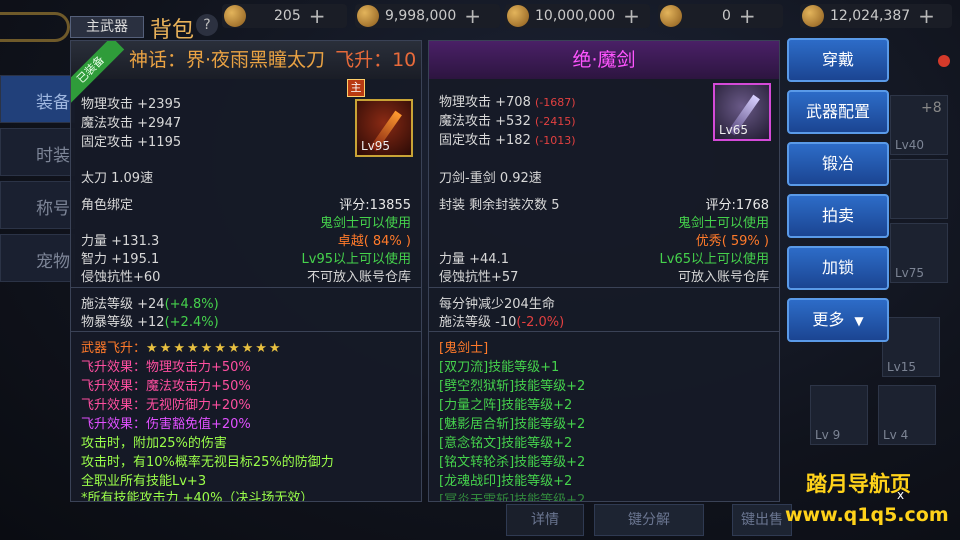  I want to click on nav-item-pet: 宠物, so click(37, 258).